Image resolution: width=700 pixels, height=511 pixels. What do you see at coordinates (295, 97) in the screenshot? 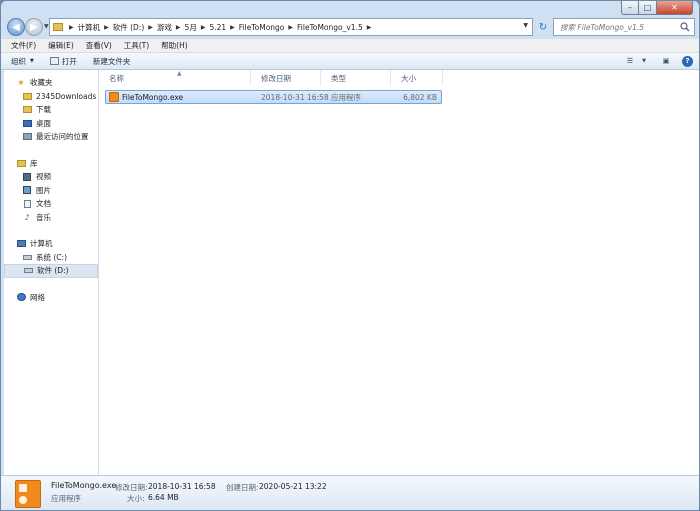
I see `file-modified: 2018-10-31 16:58` at bounding box center [295, 97].